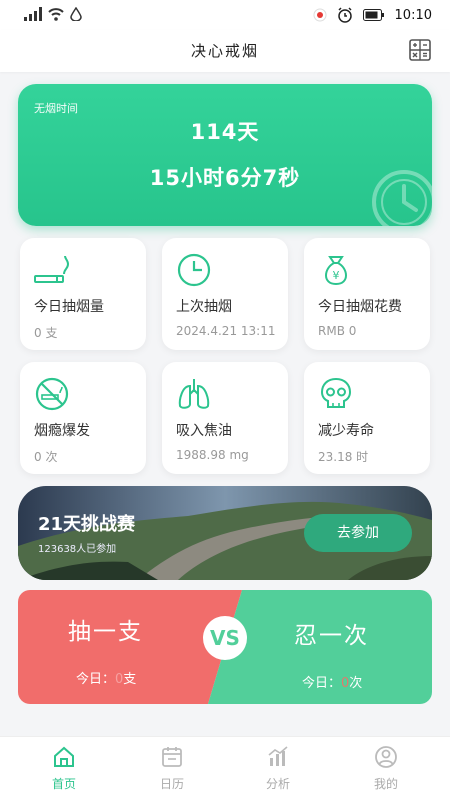 The image size is (450, 800). Describe the element at coordinates (413, 15) in the screenshot. I see `status-time: 10:10` at that location.